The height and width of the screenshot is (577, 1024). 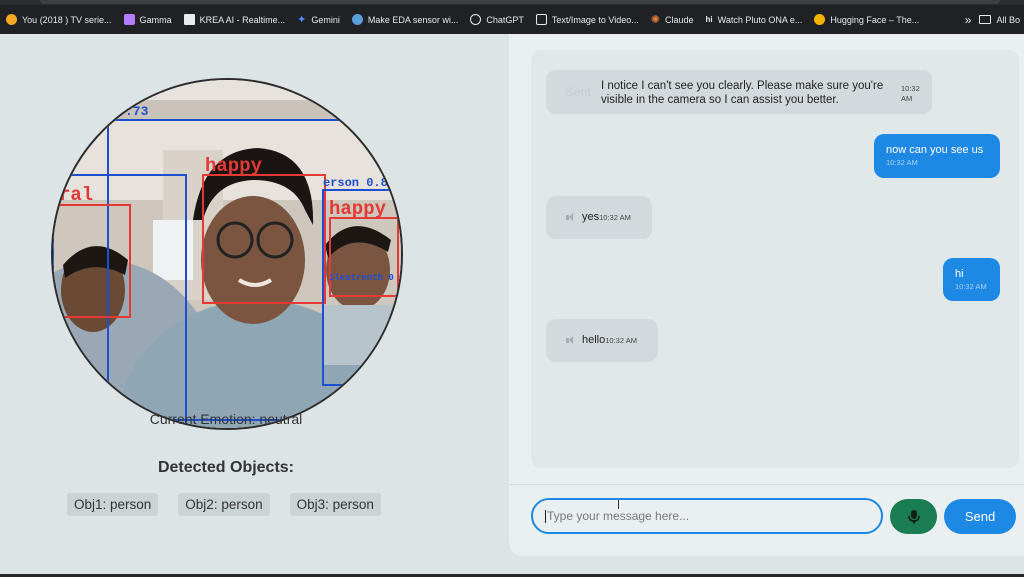 I want to click on hianime-icon: hi, so click(x=709, y=19).